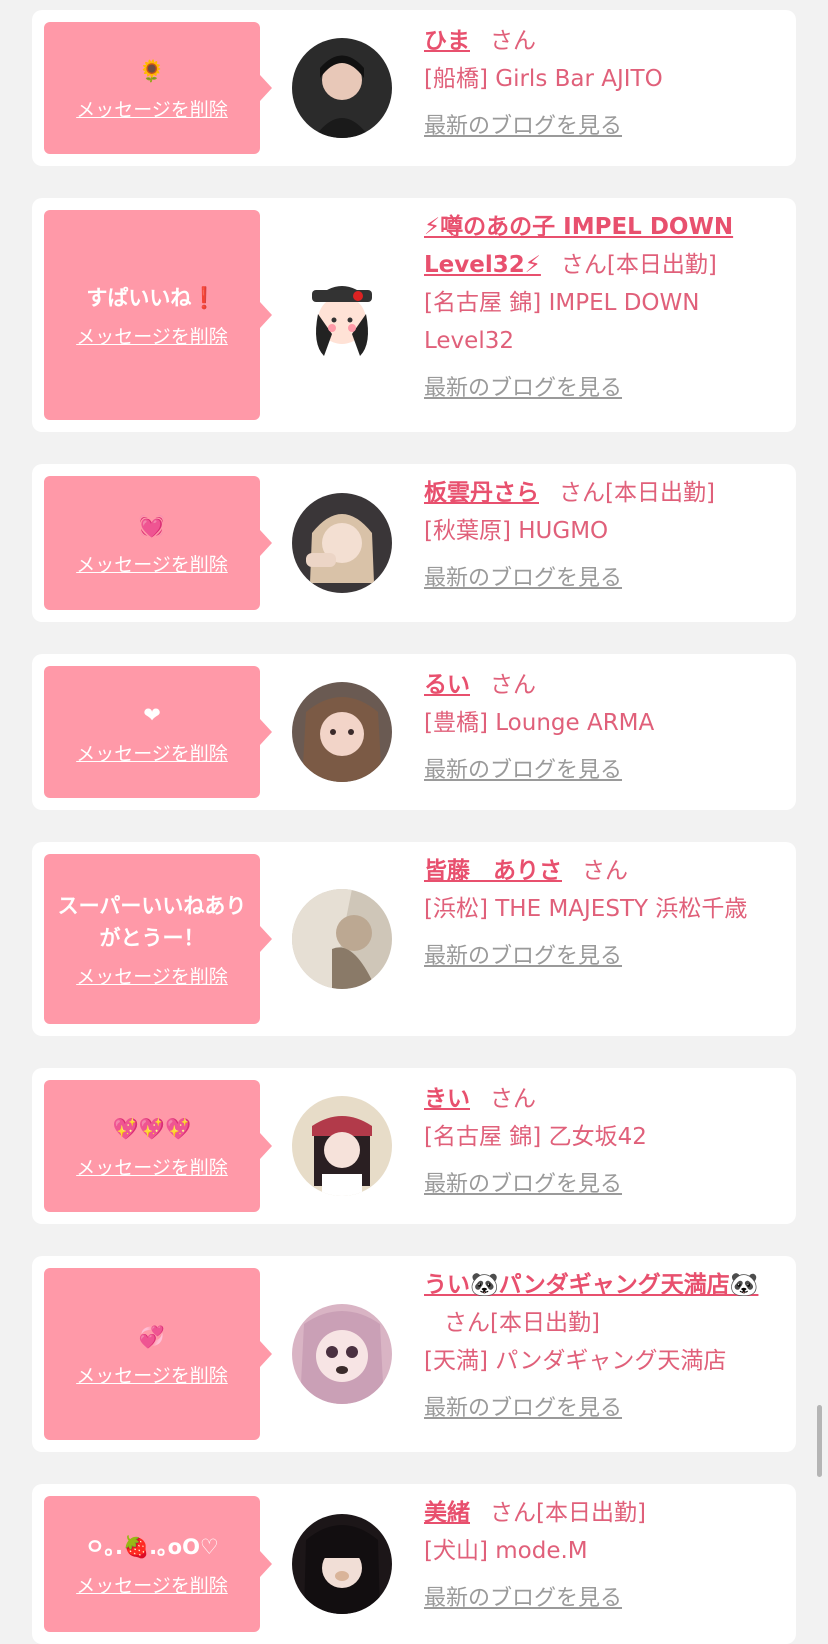 This screenshot has height=1644, width=828. What do you see at coordinates (152, 714) in the screenshot?
I see `message-text: ❤` at bounding box center [152, 714].